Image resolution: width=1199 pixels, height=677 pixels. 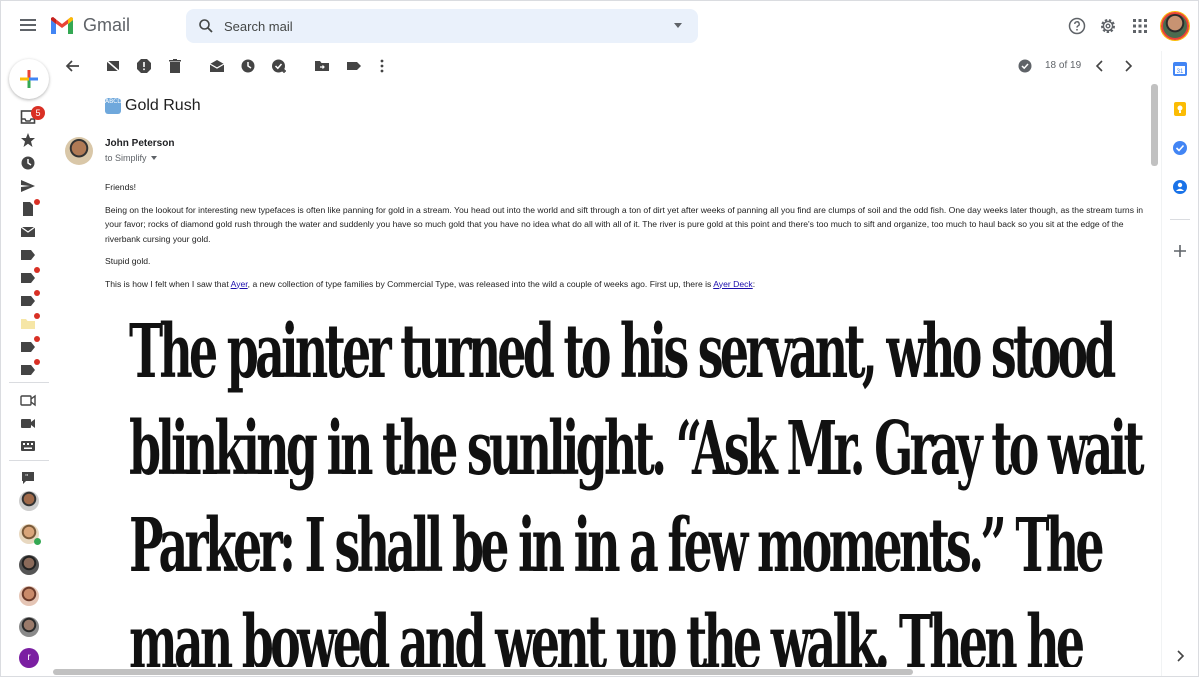 What do you see at coordinates (113, 106) in the screenshot?
I see `abcd-emoji-icon: ABCD` at bounding box center [113, 106].